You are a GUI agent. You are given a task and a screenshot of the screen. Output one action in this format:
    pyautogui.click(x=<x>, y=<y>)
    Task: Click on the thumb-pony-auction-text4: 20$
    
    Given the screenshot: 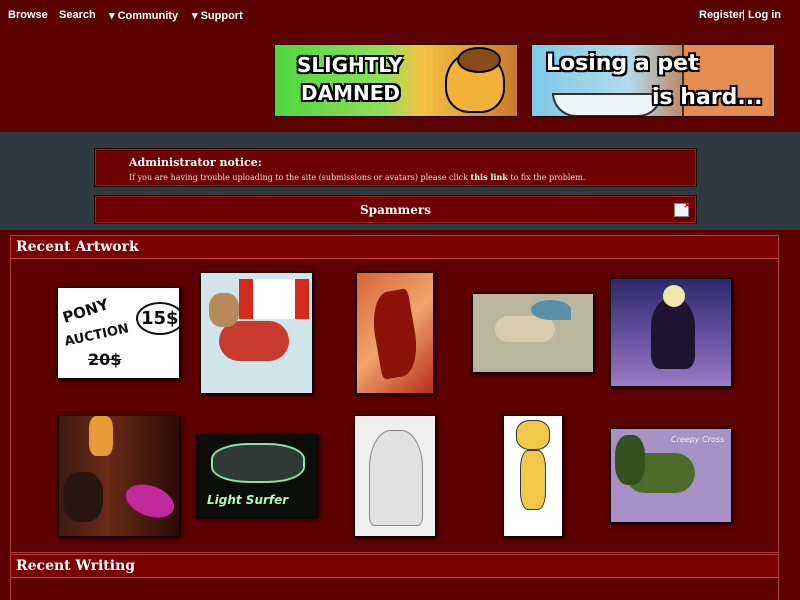 What is the action you would take?
    pyautogui.click(x=105, y=359)
    